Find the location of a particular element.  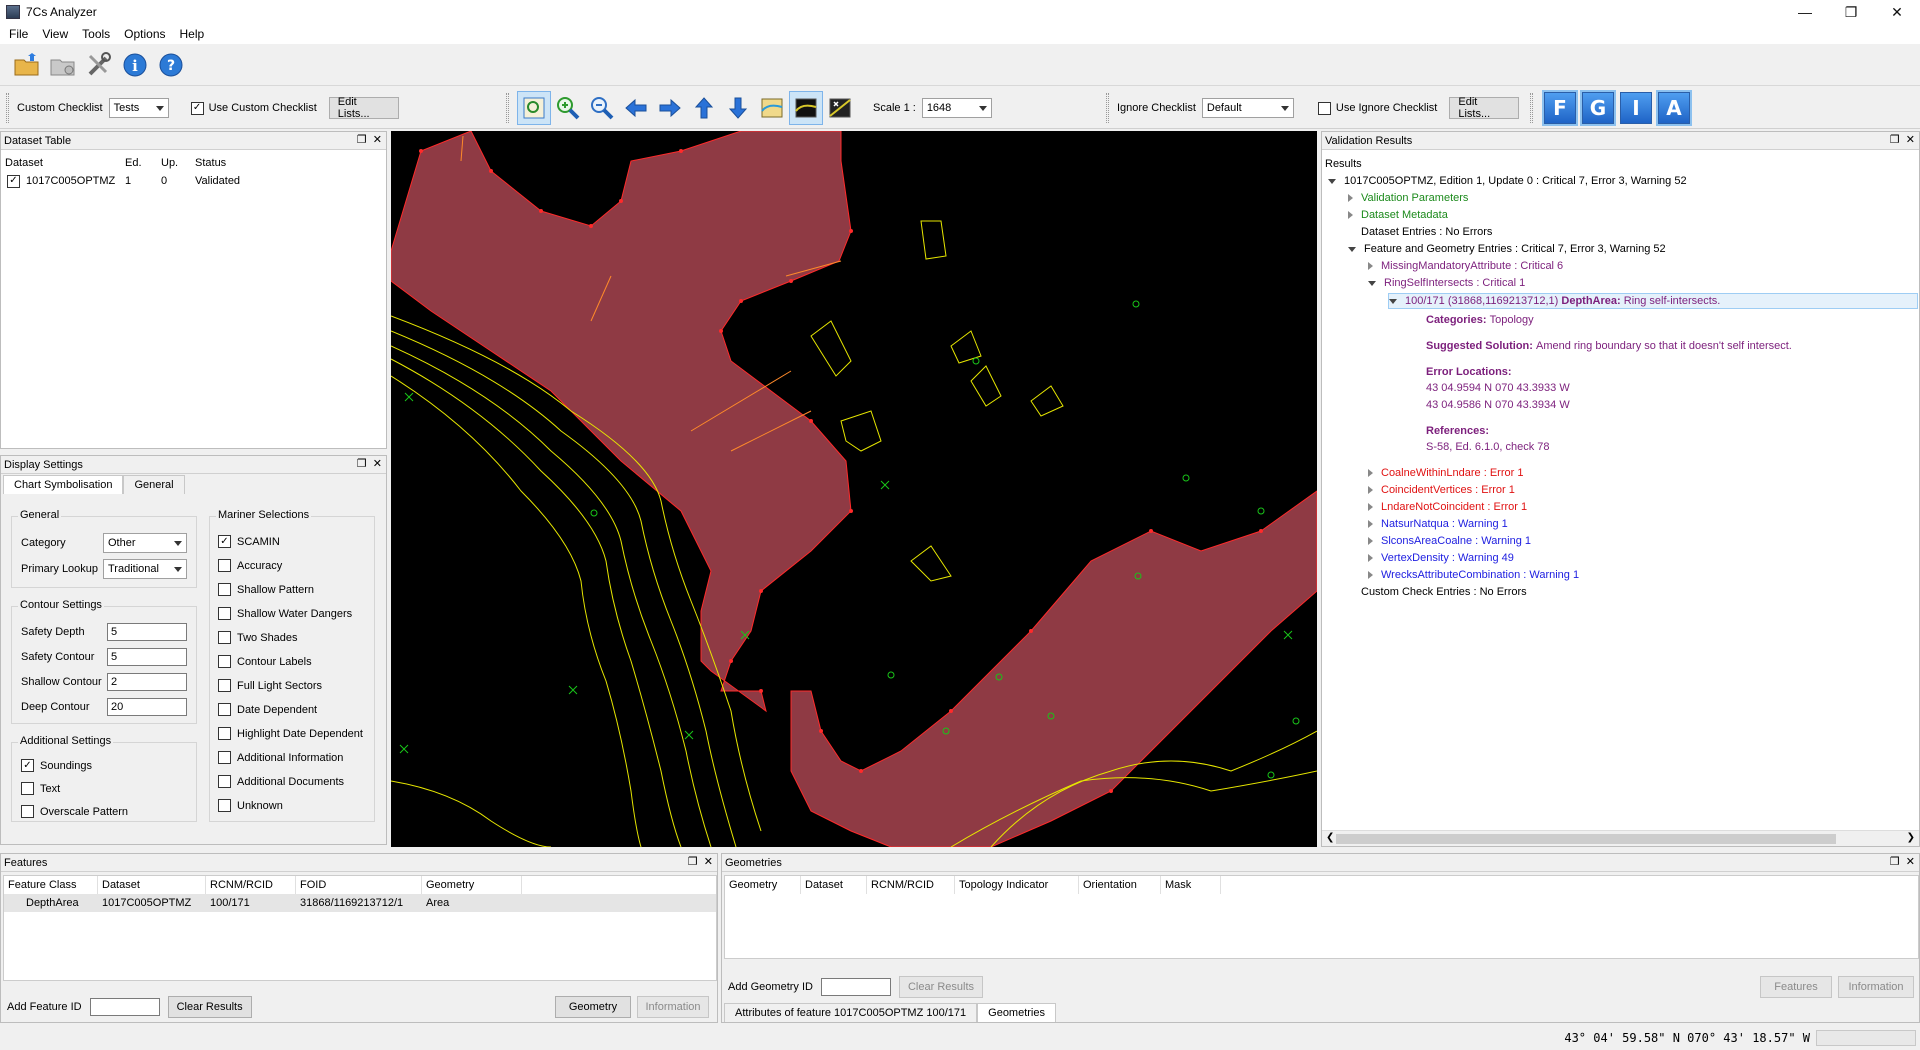

filter-geometry-button: G is located at coordinates (1598, 108).